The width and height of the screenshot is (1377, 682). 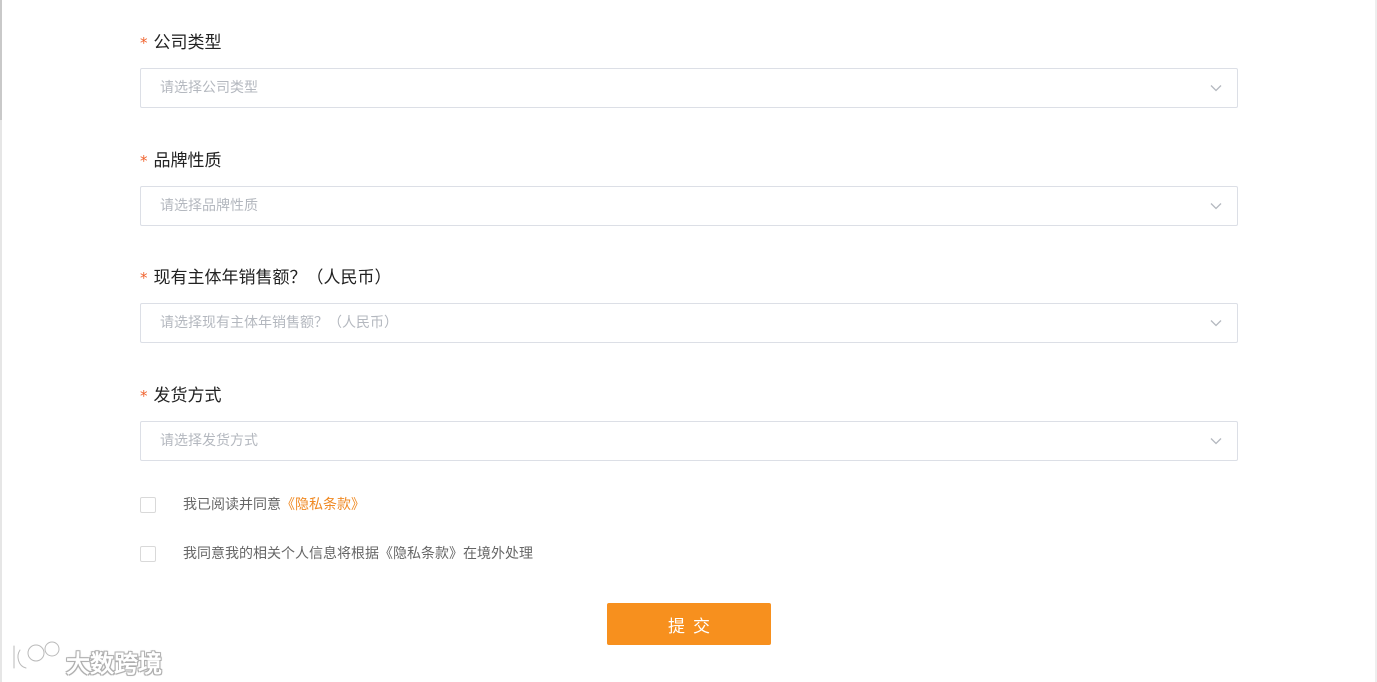 What do you see at coordinates (209, 88) in the screenshot?
I see `company-type-placeholder: 请选择公司类型` at bounding box center [209, 88].